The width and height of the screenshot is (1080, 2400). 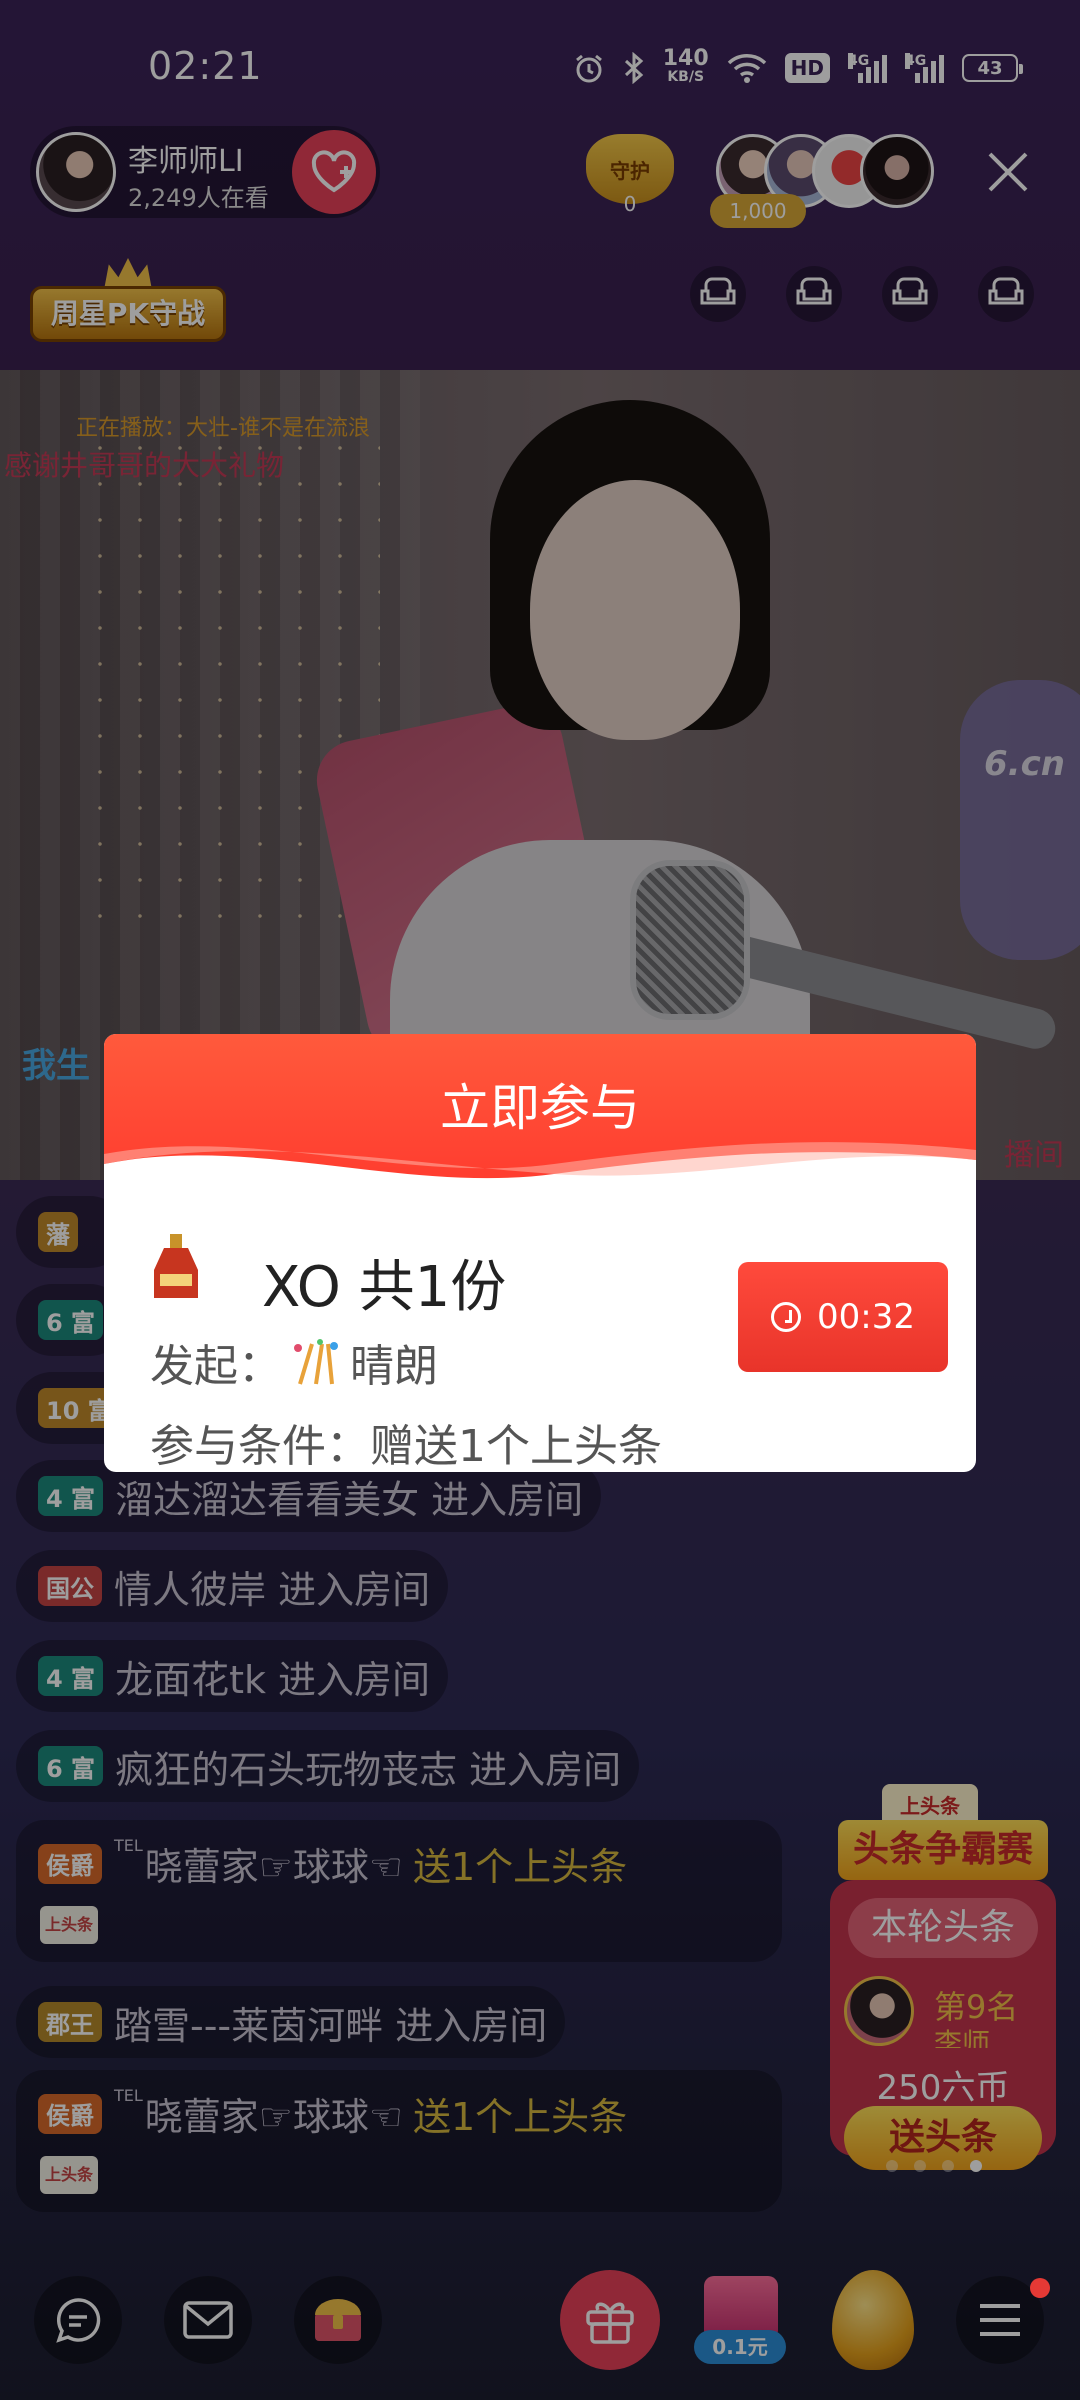 I want to click on initiator-line: 发起： 晴朗, so click(x=294, y=1362).